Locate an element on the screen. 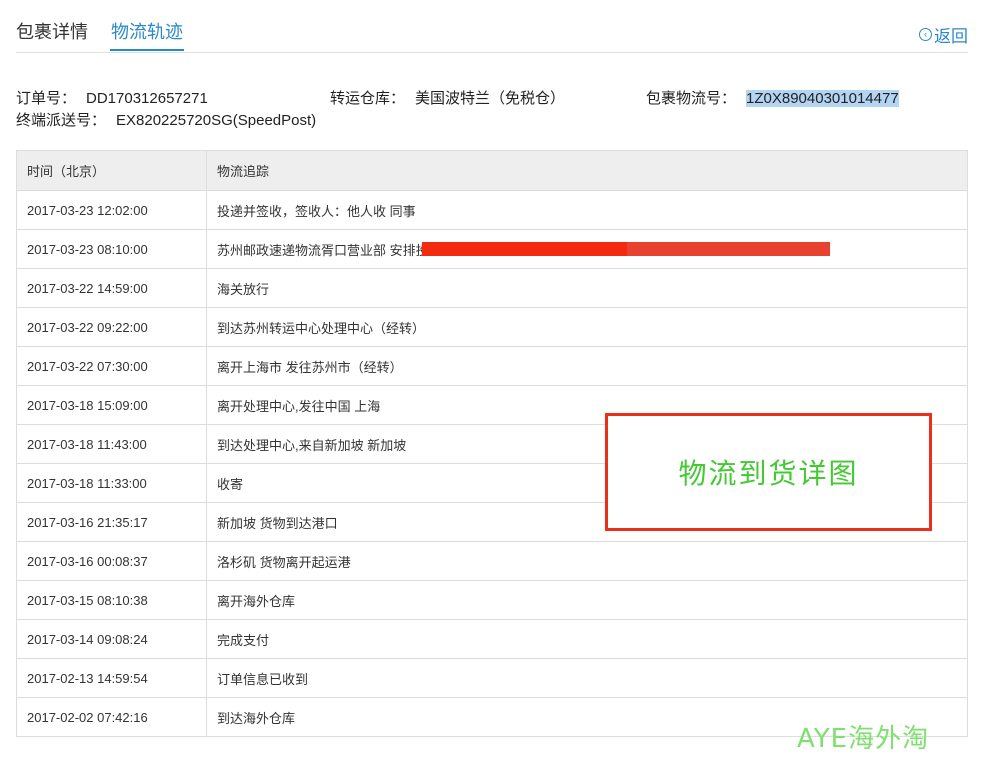  redaction-bar is located at coordinates (626, 249).